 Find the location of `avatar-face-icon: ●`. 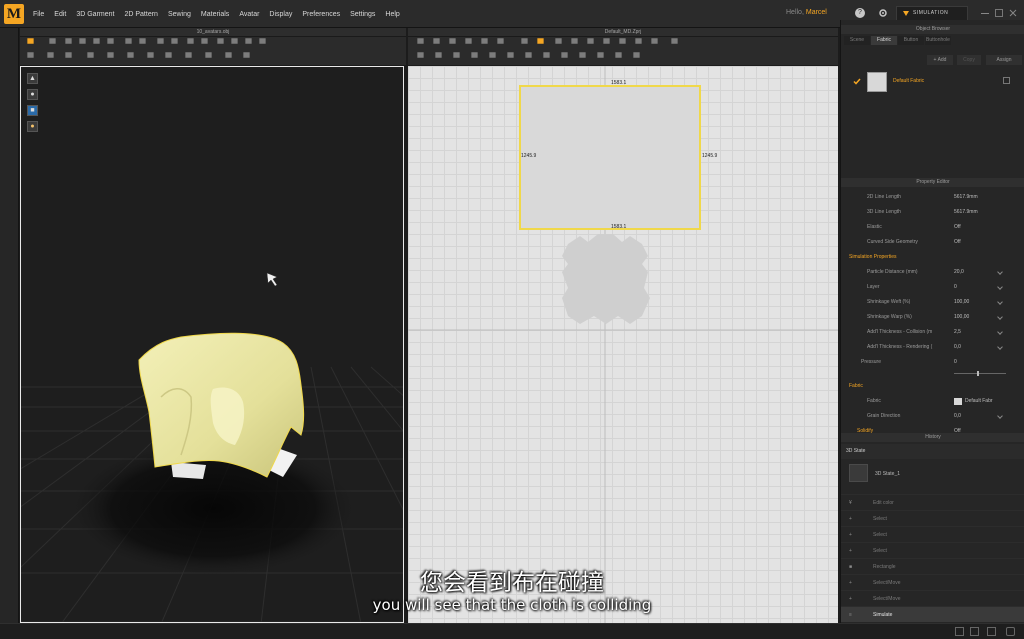

avatar-face-icon: ● is located at coordinates (32, 126).